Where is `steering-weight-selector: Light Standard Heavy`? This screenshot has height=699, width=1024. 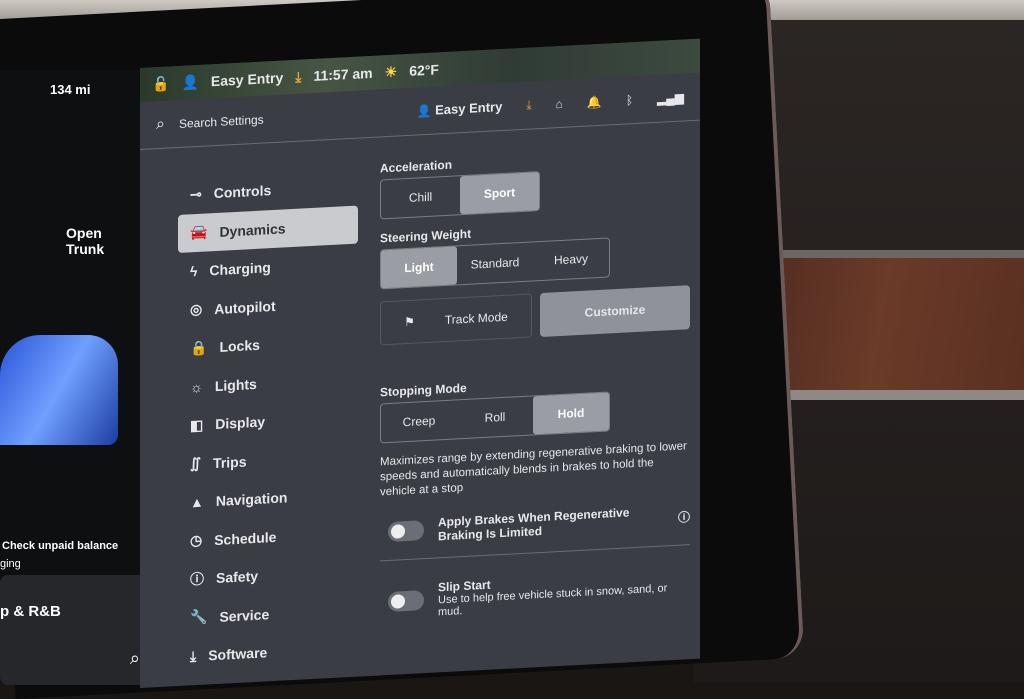 steering-weight-selector: Light Standard Heavy is located at coordinates (495, 263).